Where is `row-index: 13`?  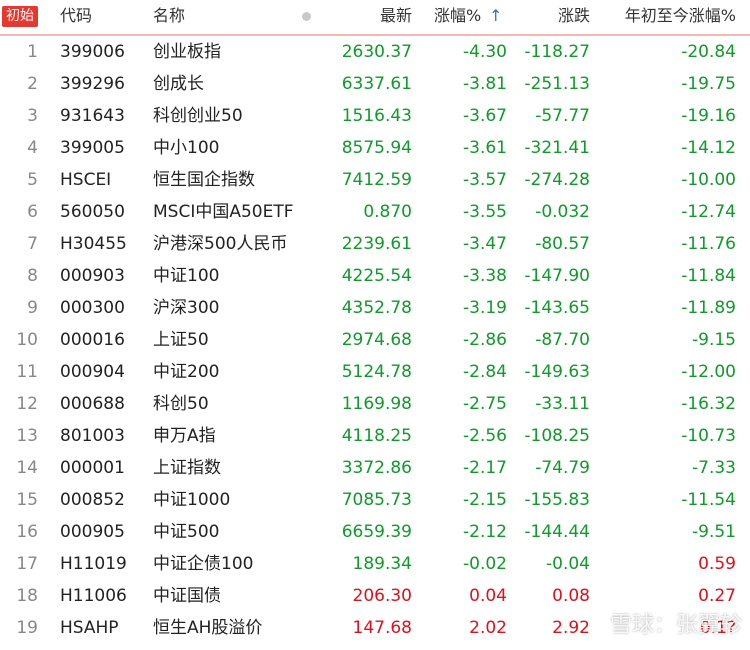
row-index: 13 is located at coordinates (27, 436).